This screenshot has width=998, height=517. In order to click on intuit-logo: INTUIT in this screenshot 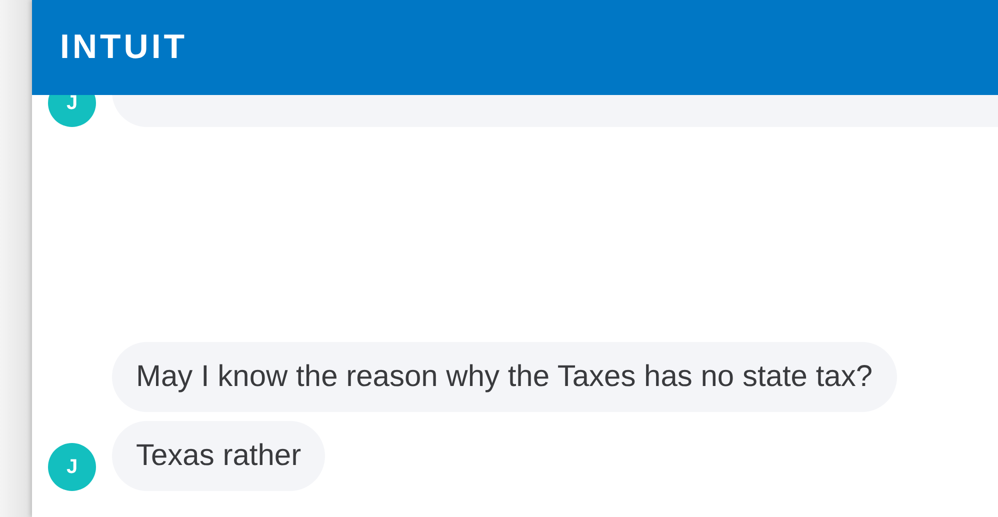, I will do `click(124, 47)`.